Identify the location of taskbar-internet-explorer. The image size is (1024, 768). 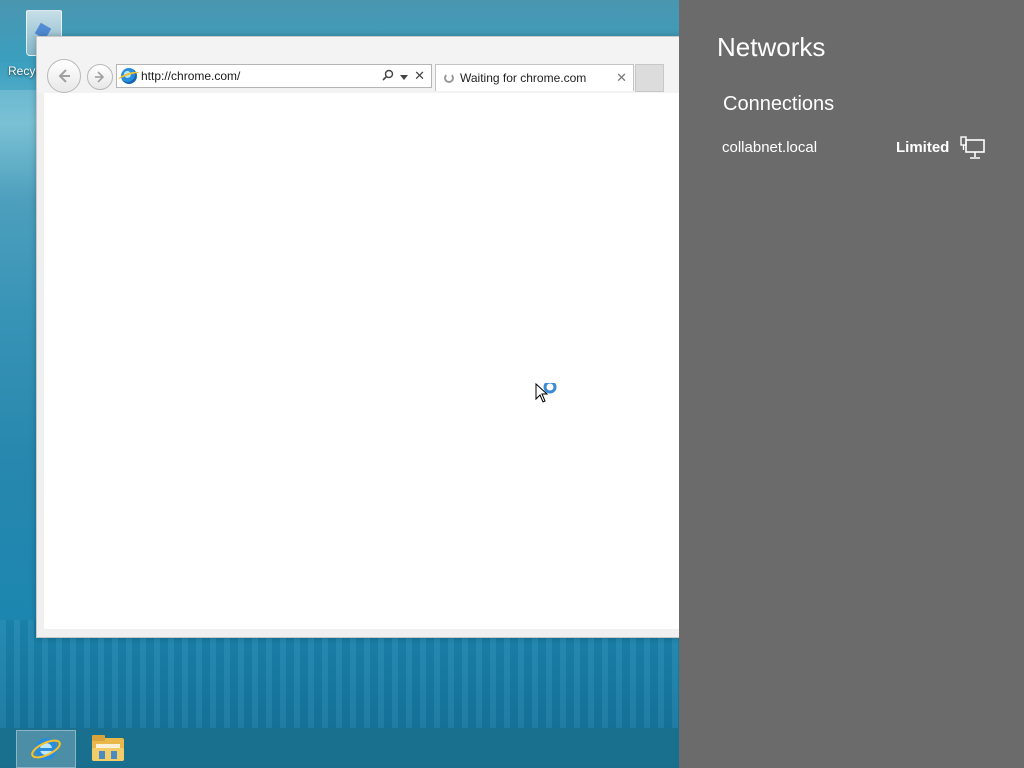
(46, 749).